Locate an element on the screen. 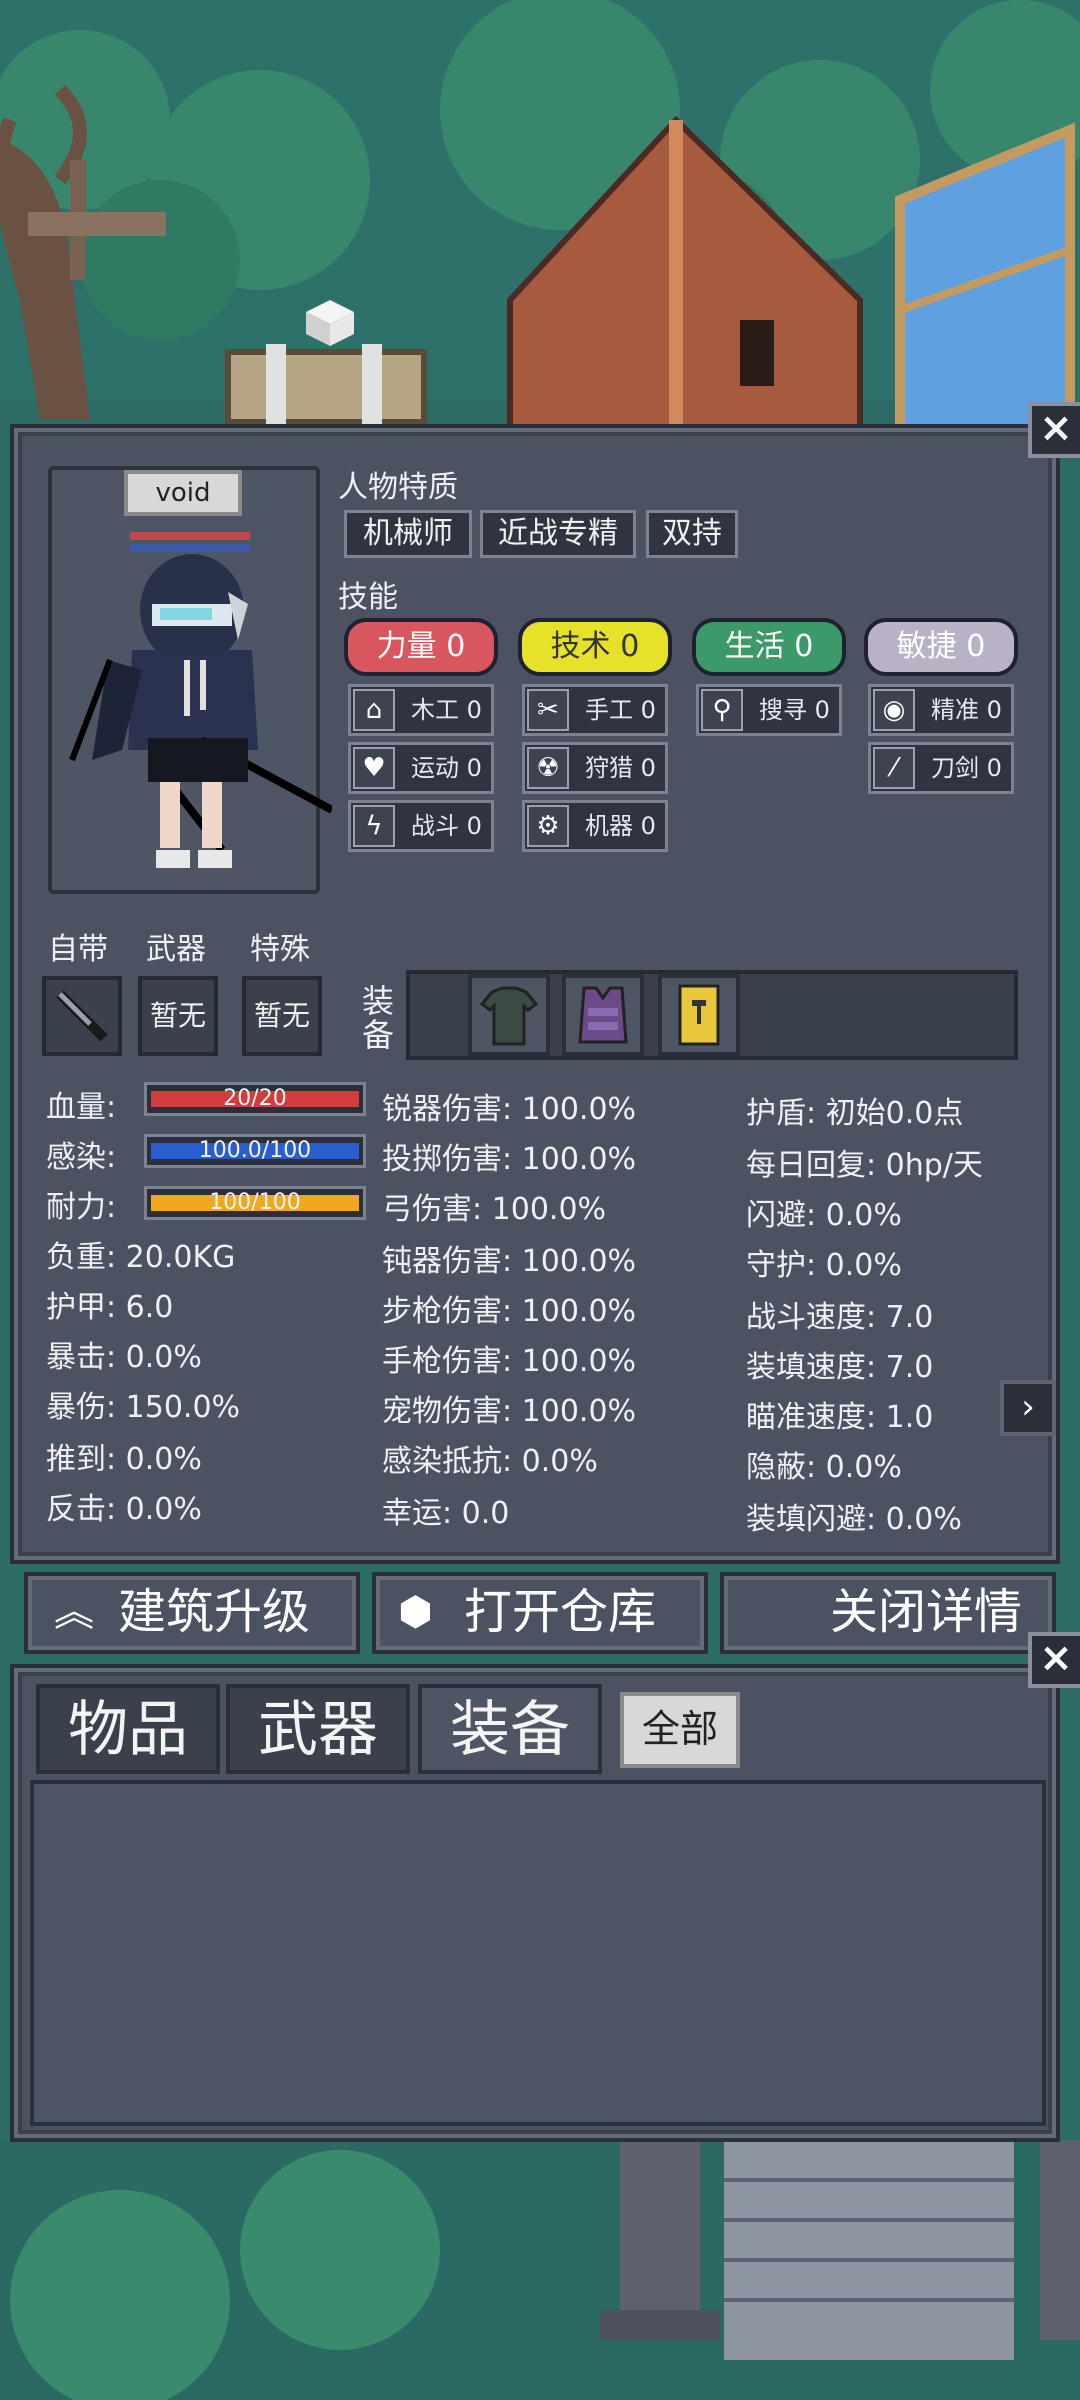 The height and width of the screenshot is (2400, 1080). inventory-grid is located at coordinates (538, 1953).